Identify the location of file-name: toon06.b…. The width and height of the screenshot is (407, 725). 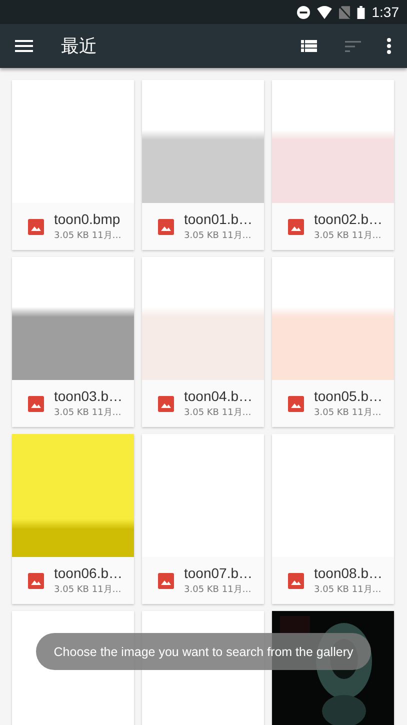
(88, 573).